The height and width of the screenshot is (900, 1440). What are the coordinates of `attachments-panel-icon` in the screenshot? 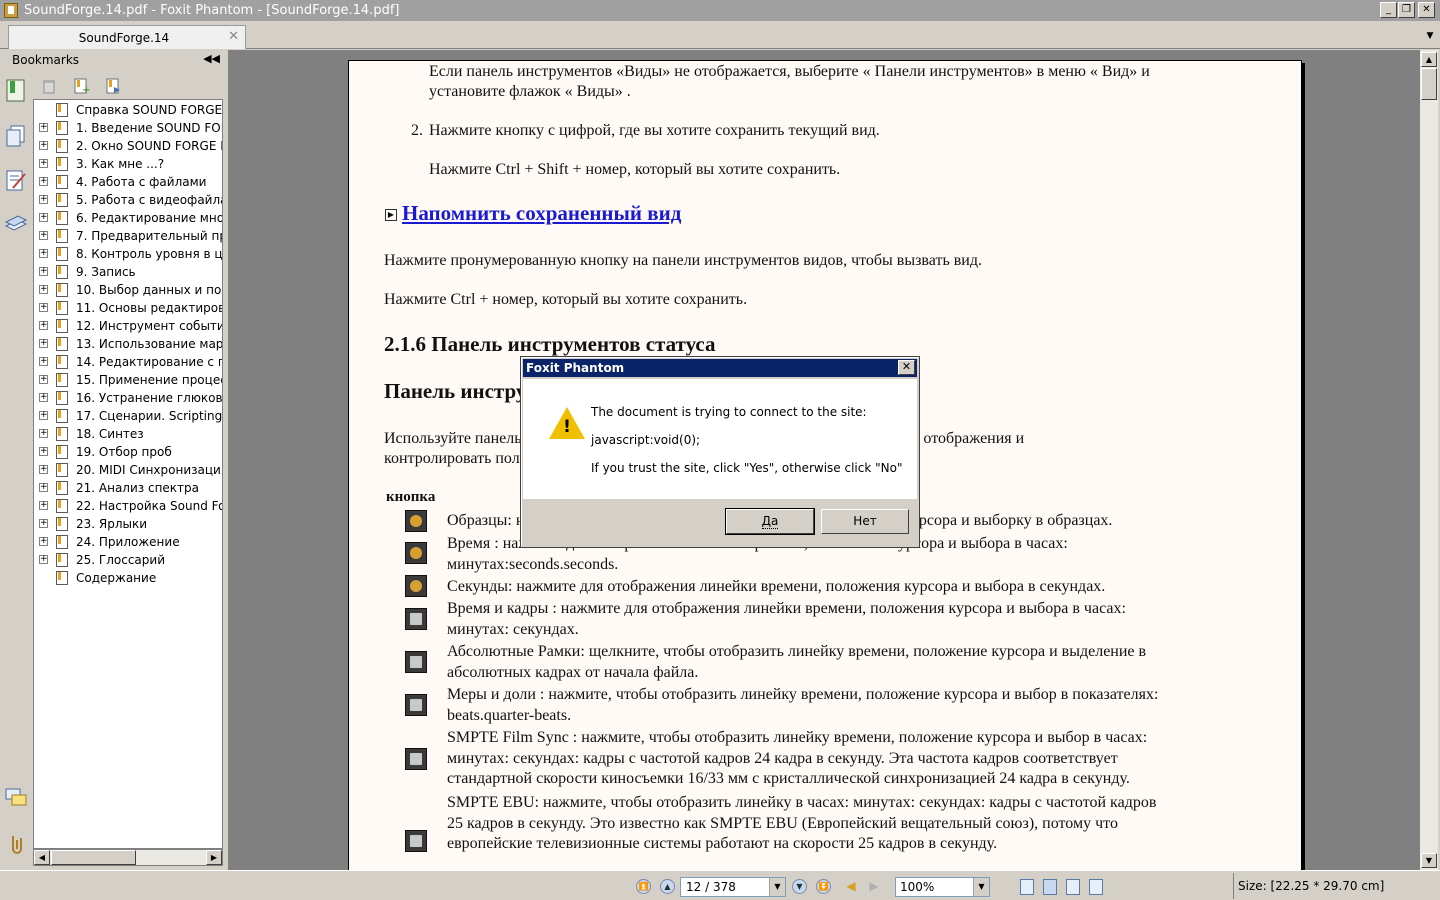 It's located at (16, 844).